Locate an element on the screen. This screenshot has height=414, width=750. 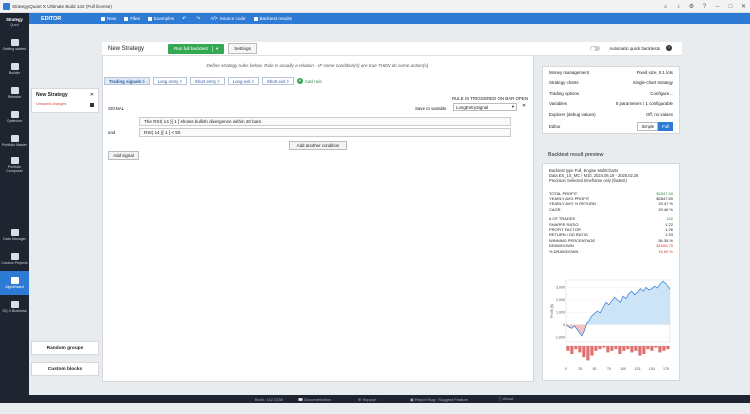
home-icon: ⌂ is located at coordinates (665, 6).